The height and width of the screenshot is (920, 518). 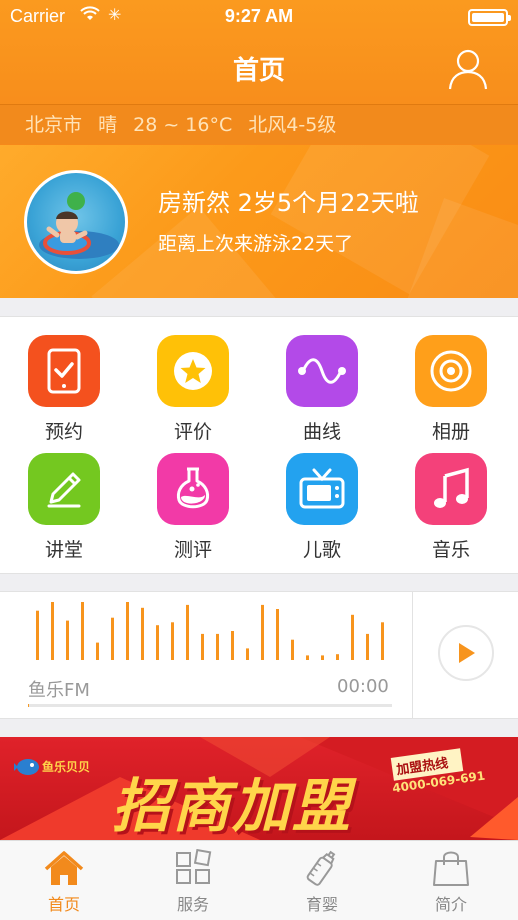 What do you see at coordinates (193, 371) in the screenshot?
I see `star-icon` at bounding box center [193, 371].